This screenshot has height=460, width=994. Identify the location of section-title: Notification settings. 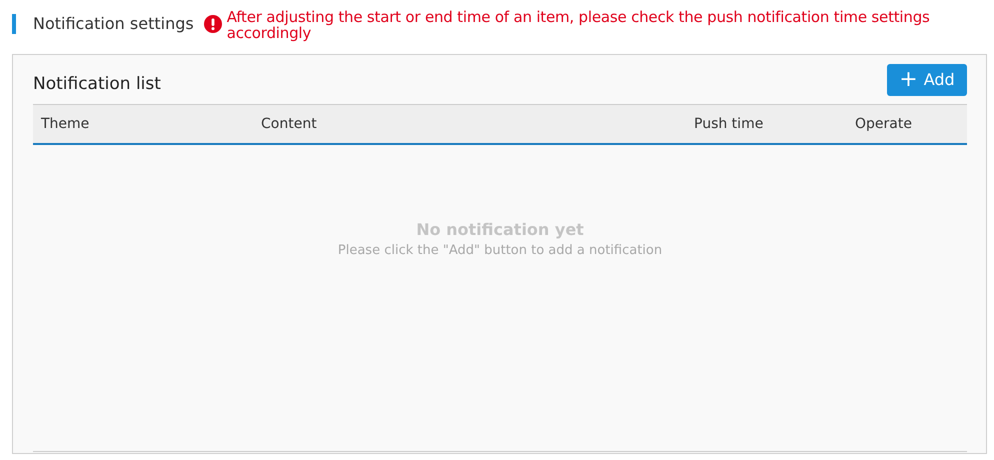
(113, 24).